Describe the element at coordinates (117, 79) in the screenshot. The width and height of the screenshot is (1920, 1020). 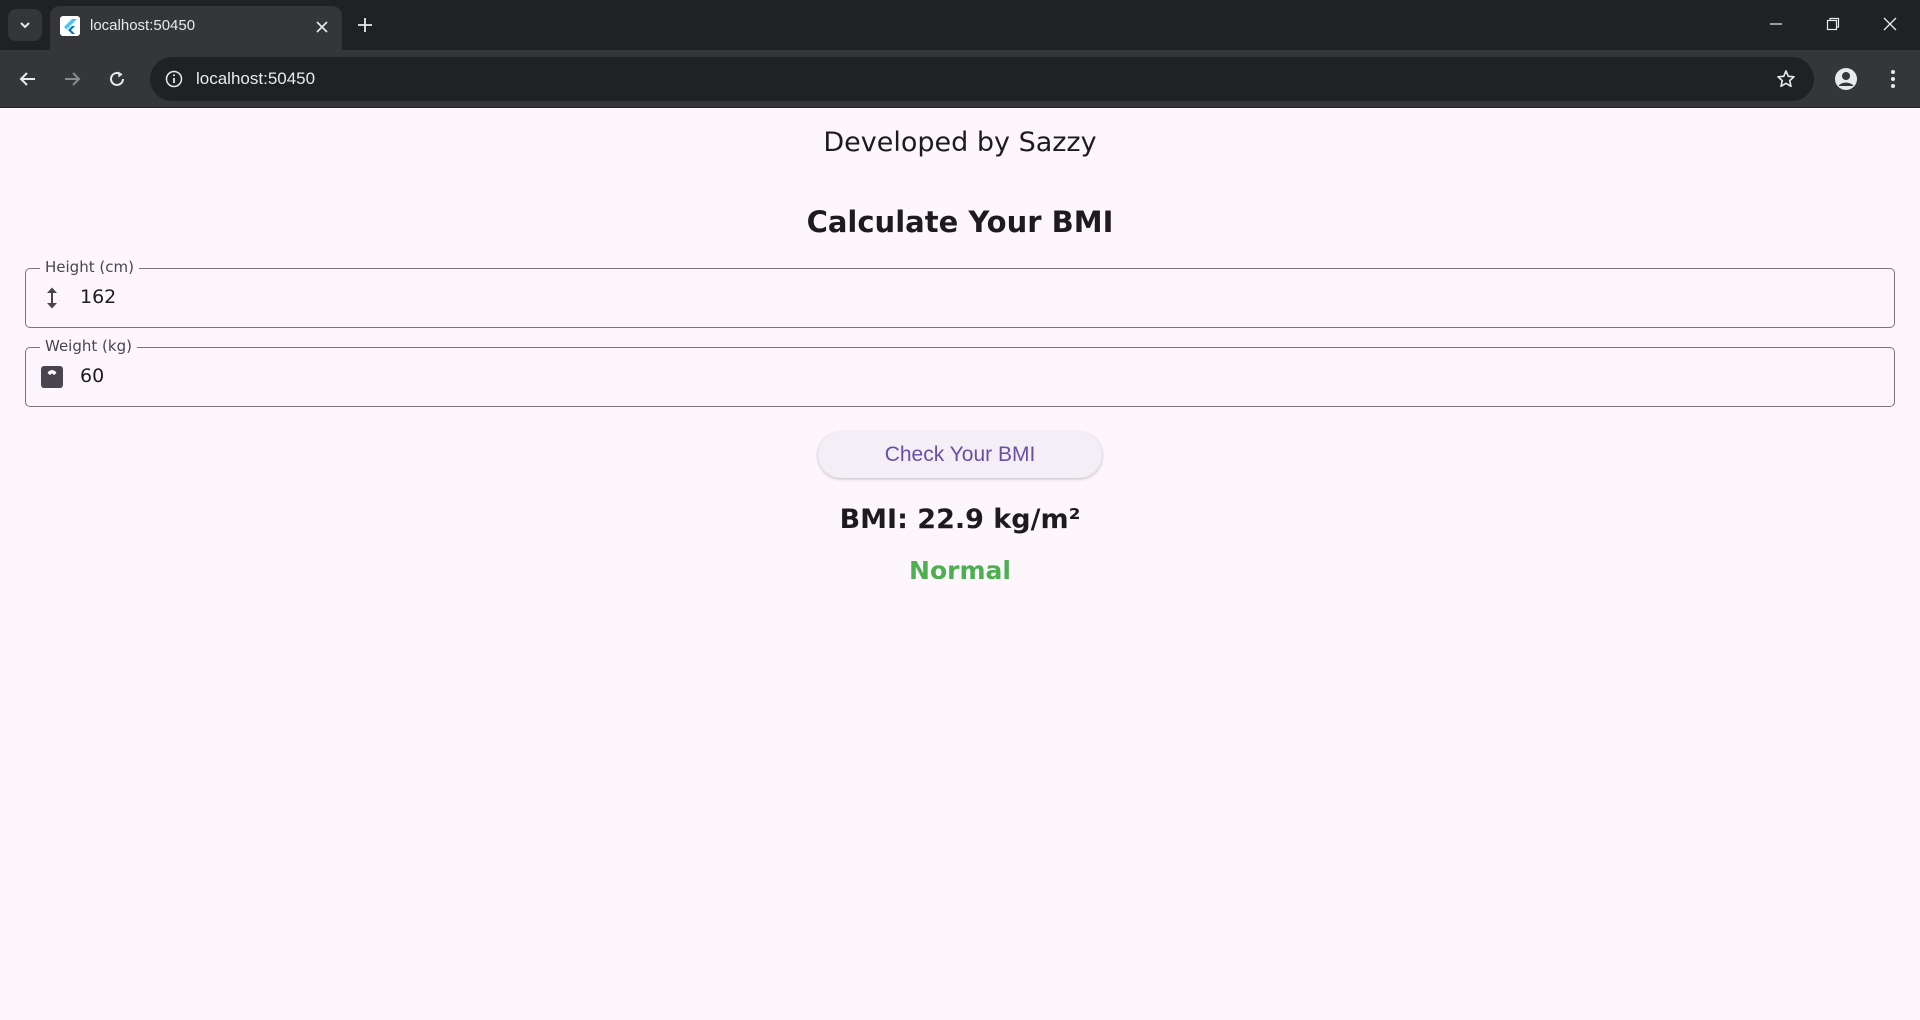
I see `reload-icon` at that location.